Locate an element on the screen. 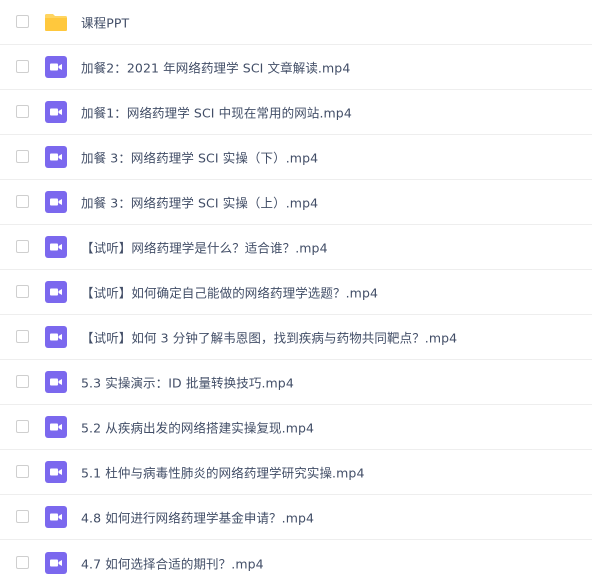  file-name: 4.8 如何进行网络药理学基金申请？.mp4 is located at coordinates (197, 517).